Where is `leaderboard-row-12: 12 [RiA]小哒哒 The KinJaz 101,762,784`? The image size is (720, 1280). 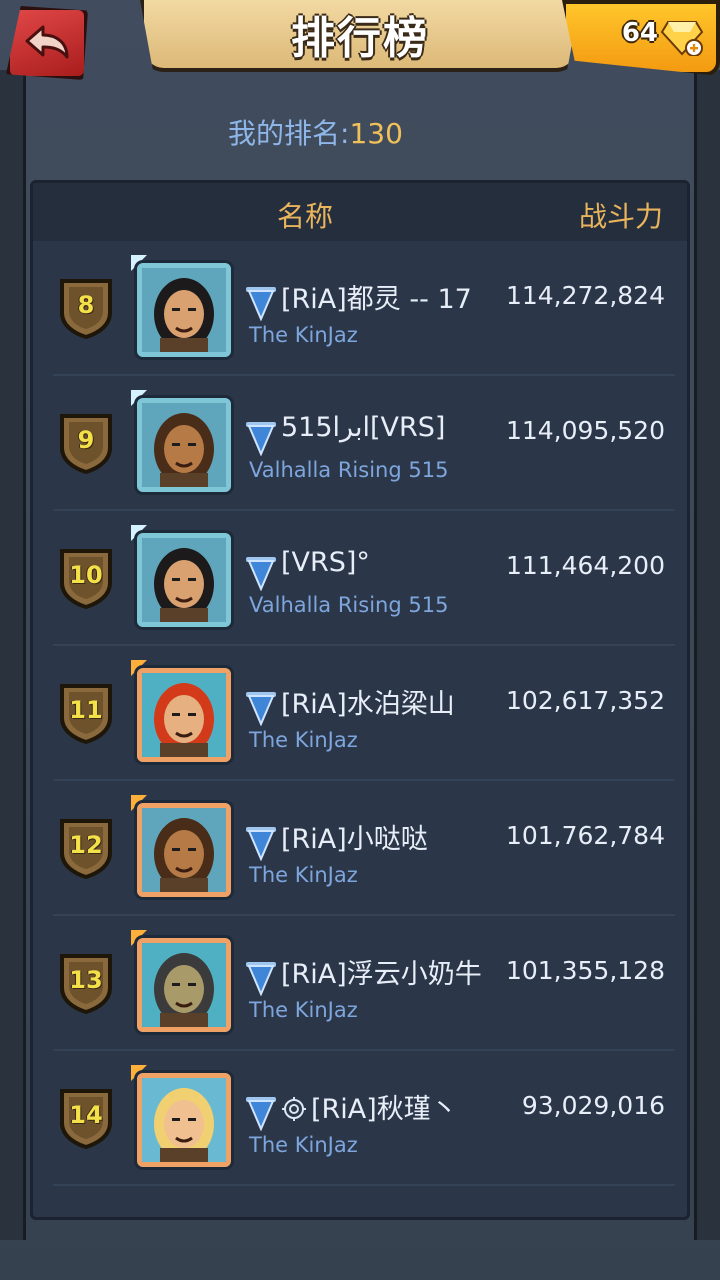
leaderboard-row-12: 12 [RiA]小哒哒 The KinJaz 101,762,784 is located at coordinates (364, 848).